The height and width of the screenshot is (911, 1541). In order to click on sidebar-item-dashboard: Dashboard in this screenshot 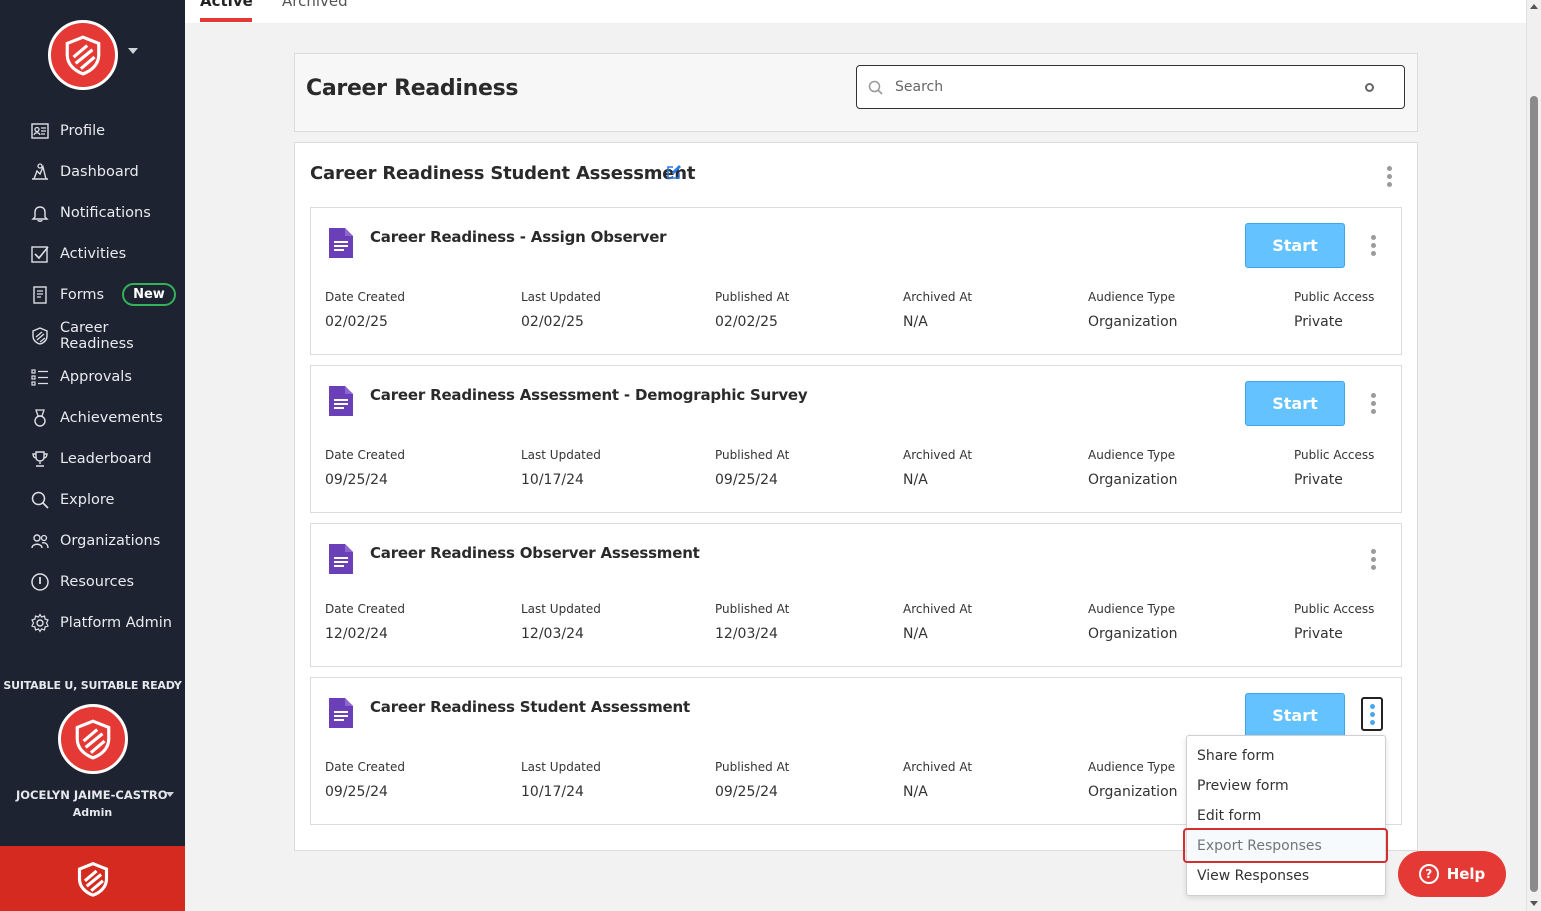, I will do `click(92, 171)`.